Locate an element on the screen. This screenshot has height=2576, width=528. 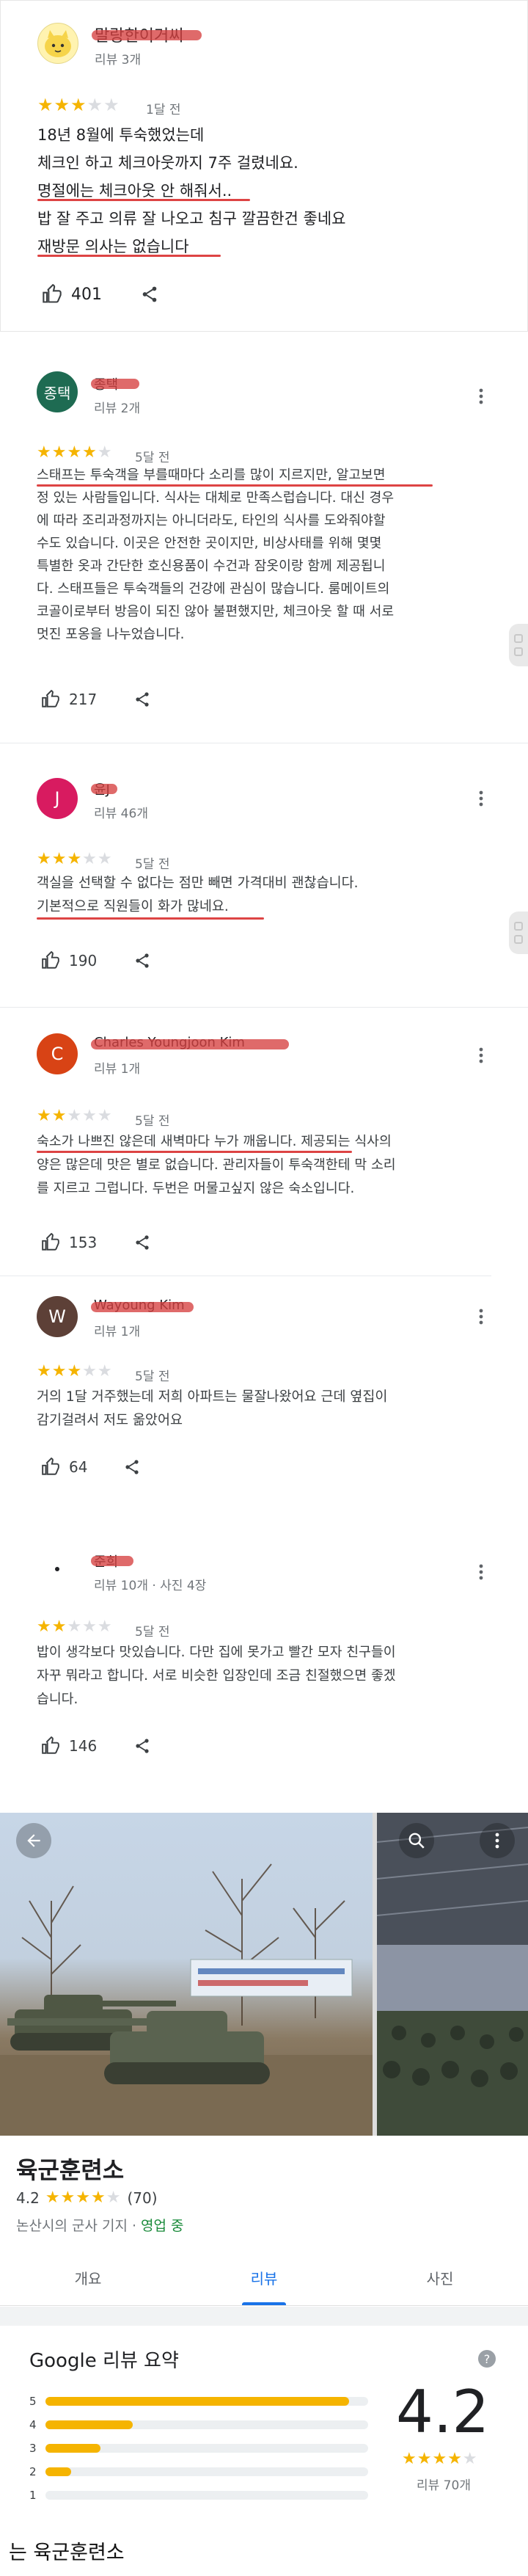
review-line: 양은 많은데 맛은 별로 없습니다. 관리자들이 투숙객한테 막 소리 is located at coordinates (216, 1165).